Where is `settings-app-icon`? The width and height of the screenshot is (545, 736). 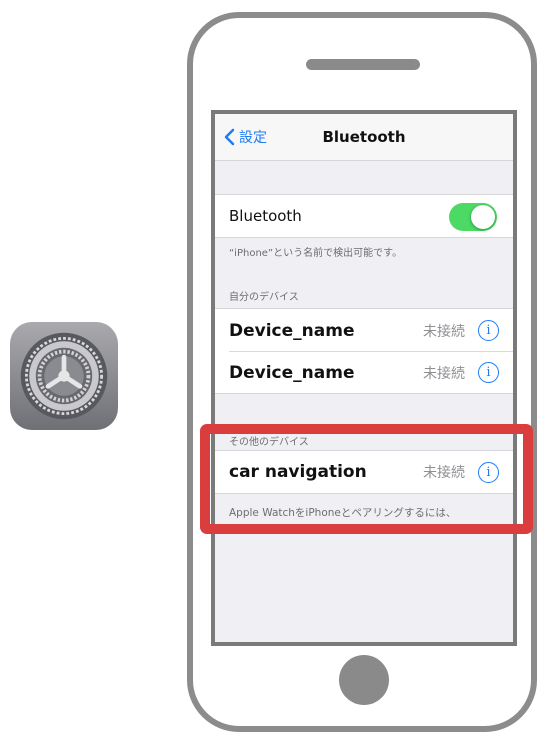 settings-app-icon is located at coordinates (64, 376).